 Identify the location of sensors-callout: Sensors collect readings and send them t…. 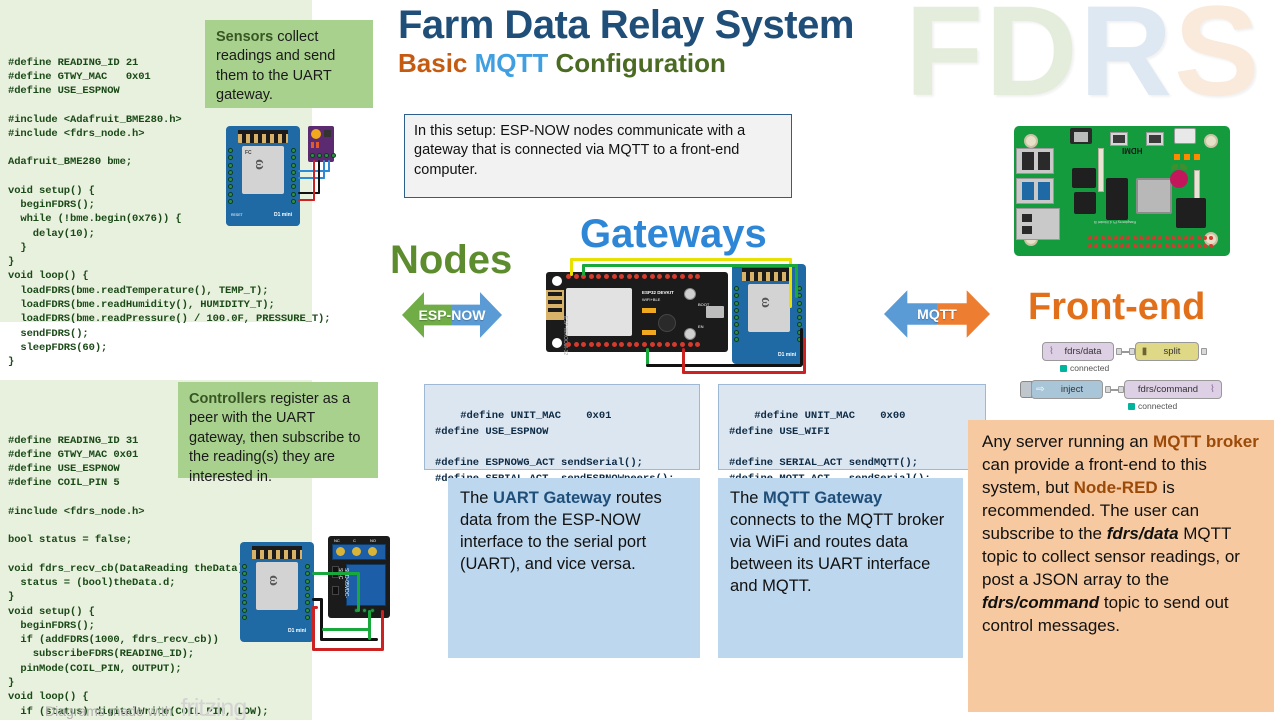
(289, 64).